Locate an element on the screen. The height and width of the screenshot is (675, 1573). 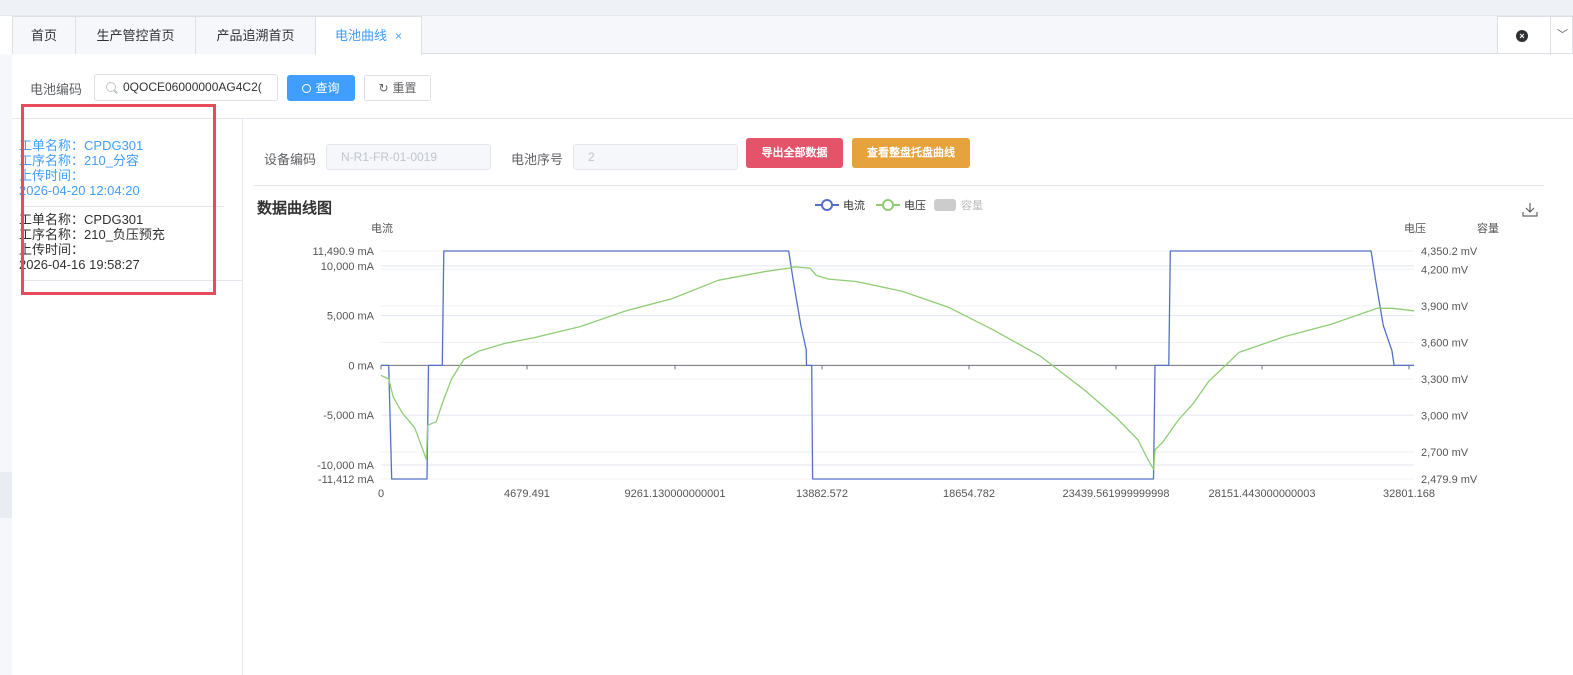
y-left-tick-label: 0 mA is located at coordinates (361, 366).